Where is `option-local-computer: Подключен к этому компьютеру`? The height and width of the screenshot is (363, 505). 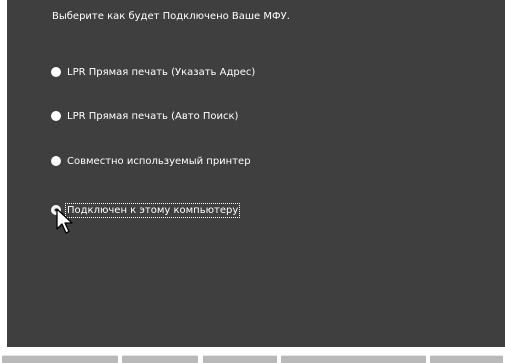
option-local-computer: Подключен к этому компьютеру is located at coordinates (146, 210).